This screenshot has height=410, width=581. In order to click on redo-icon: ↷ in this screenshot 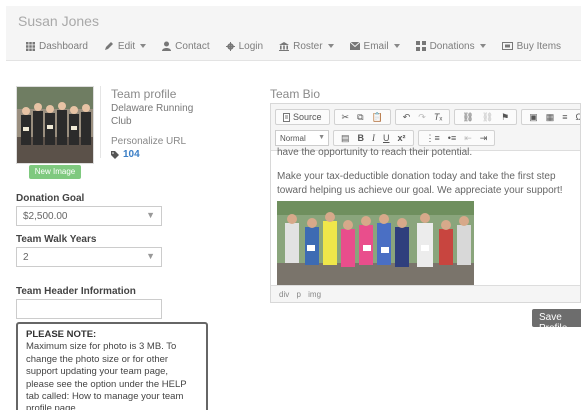, I will do `click(422, 117)`.